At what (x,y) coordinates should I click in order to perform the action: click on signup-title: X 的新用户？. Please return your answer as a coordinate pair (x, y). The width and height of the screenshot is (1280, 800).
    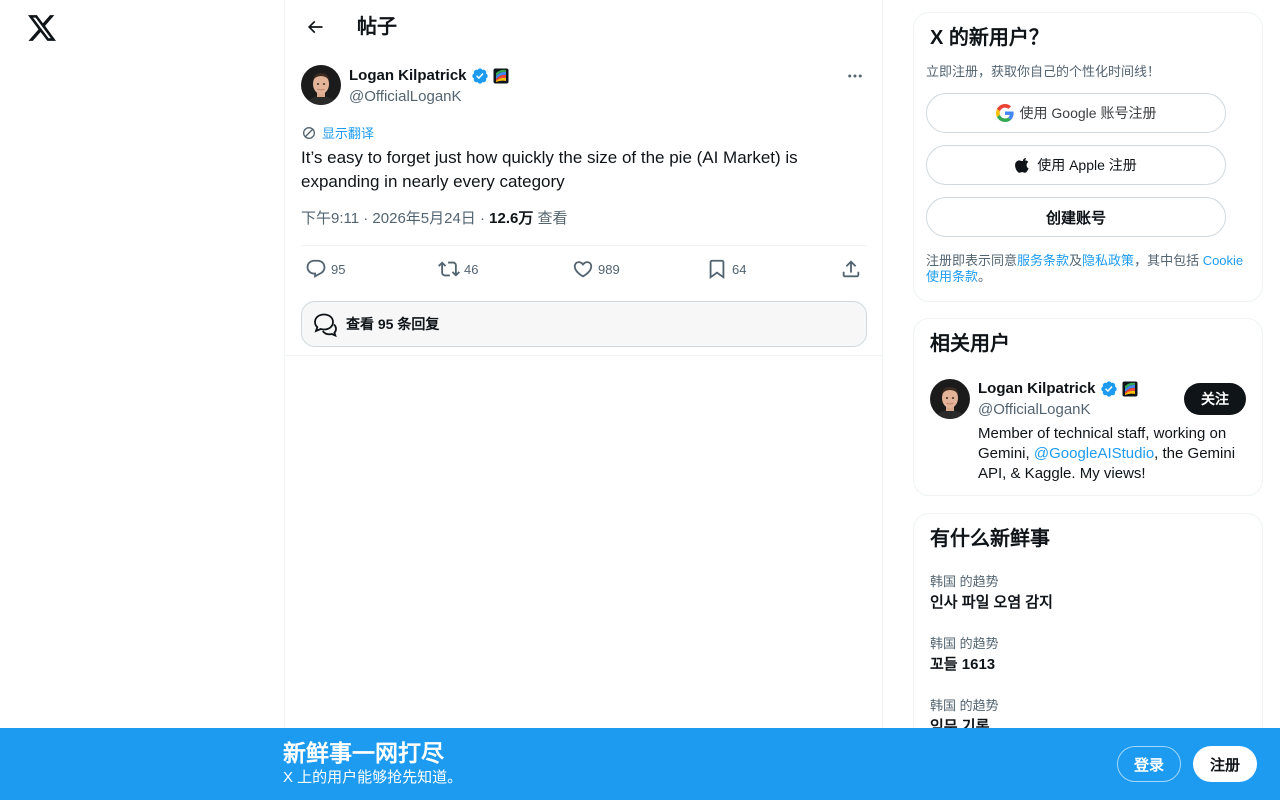
    Looking at the image, I should click on (989, 38).